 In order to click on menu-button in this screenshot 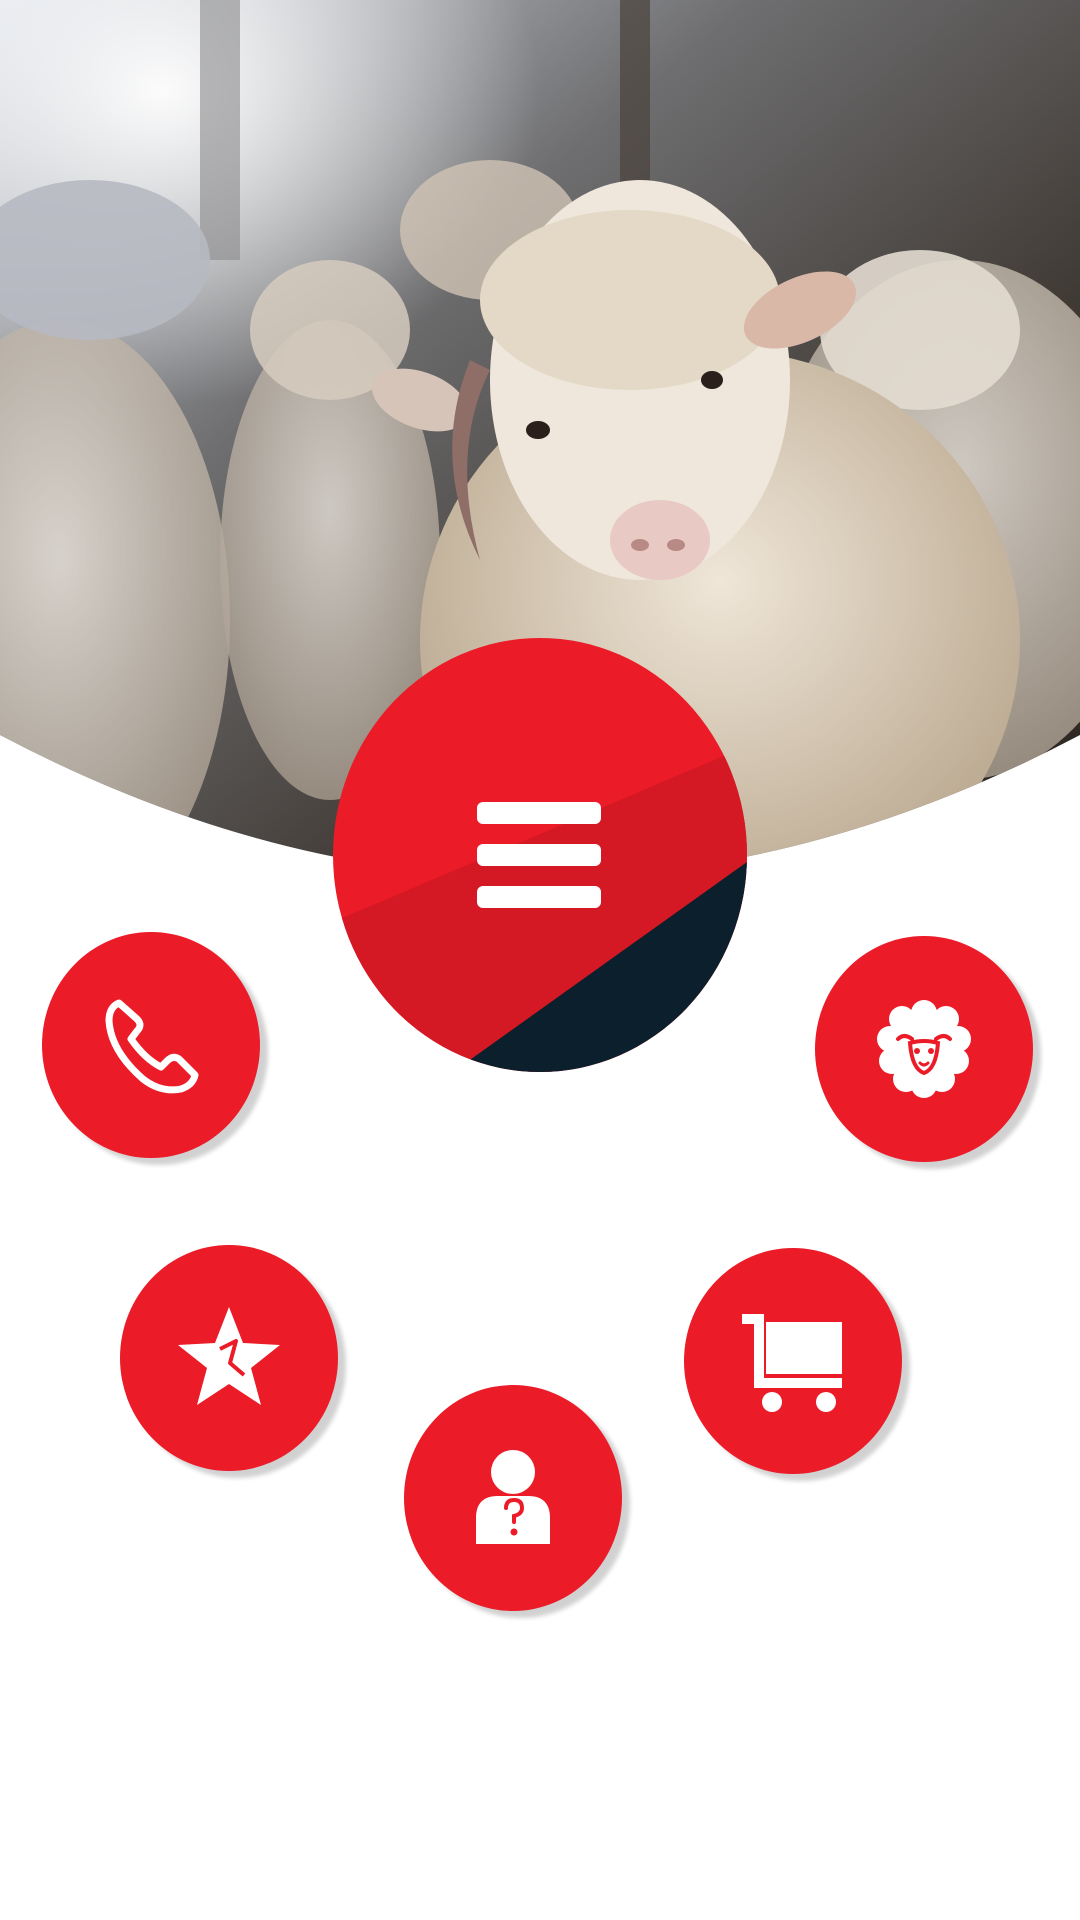, I will do `click(540, 855)`.